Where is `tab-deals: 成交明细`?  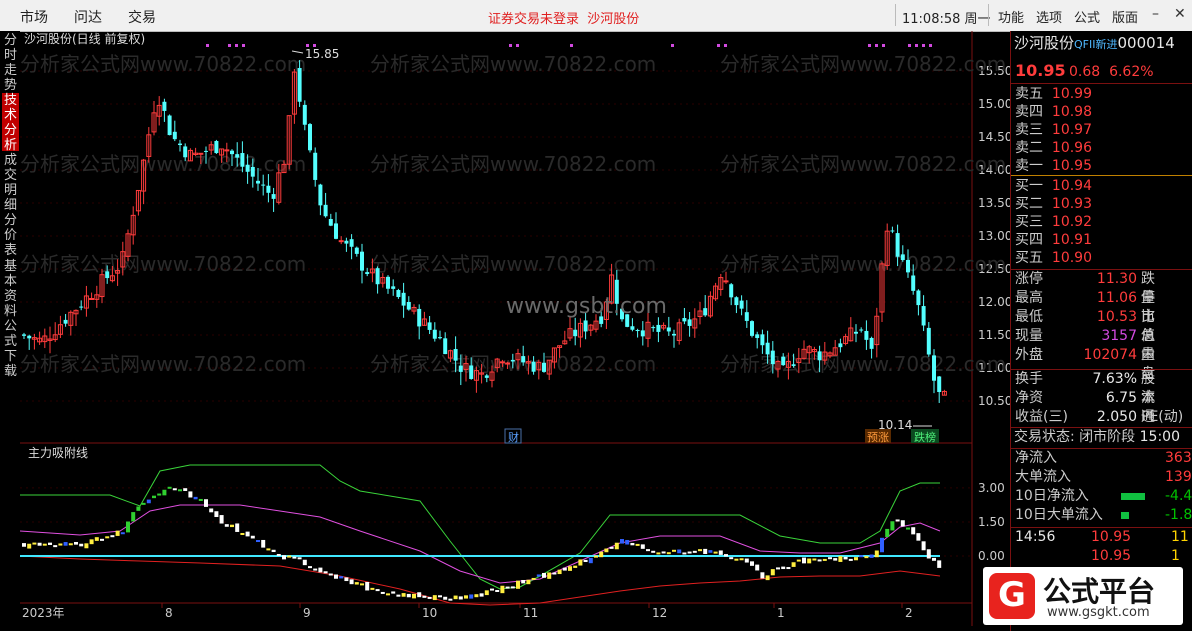 tab-deals: 成交明细 is located at coordinates (10, 183).